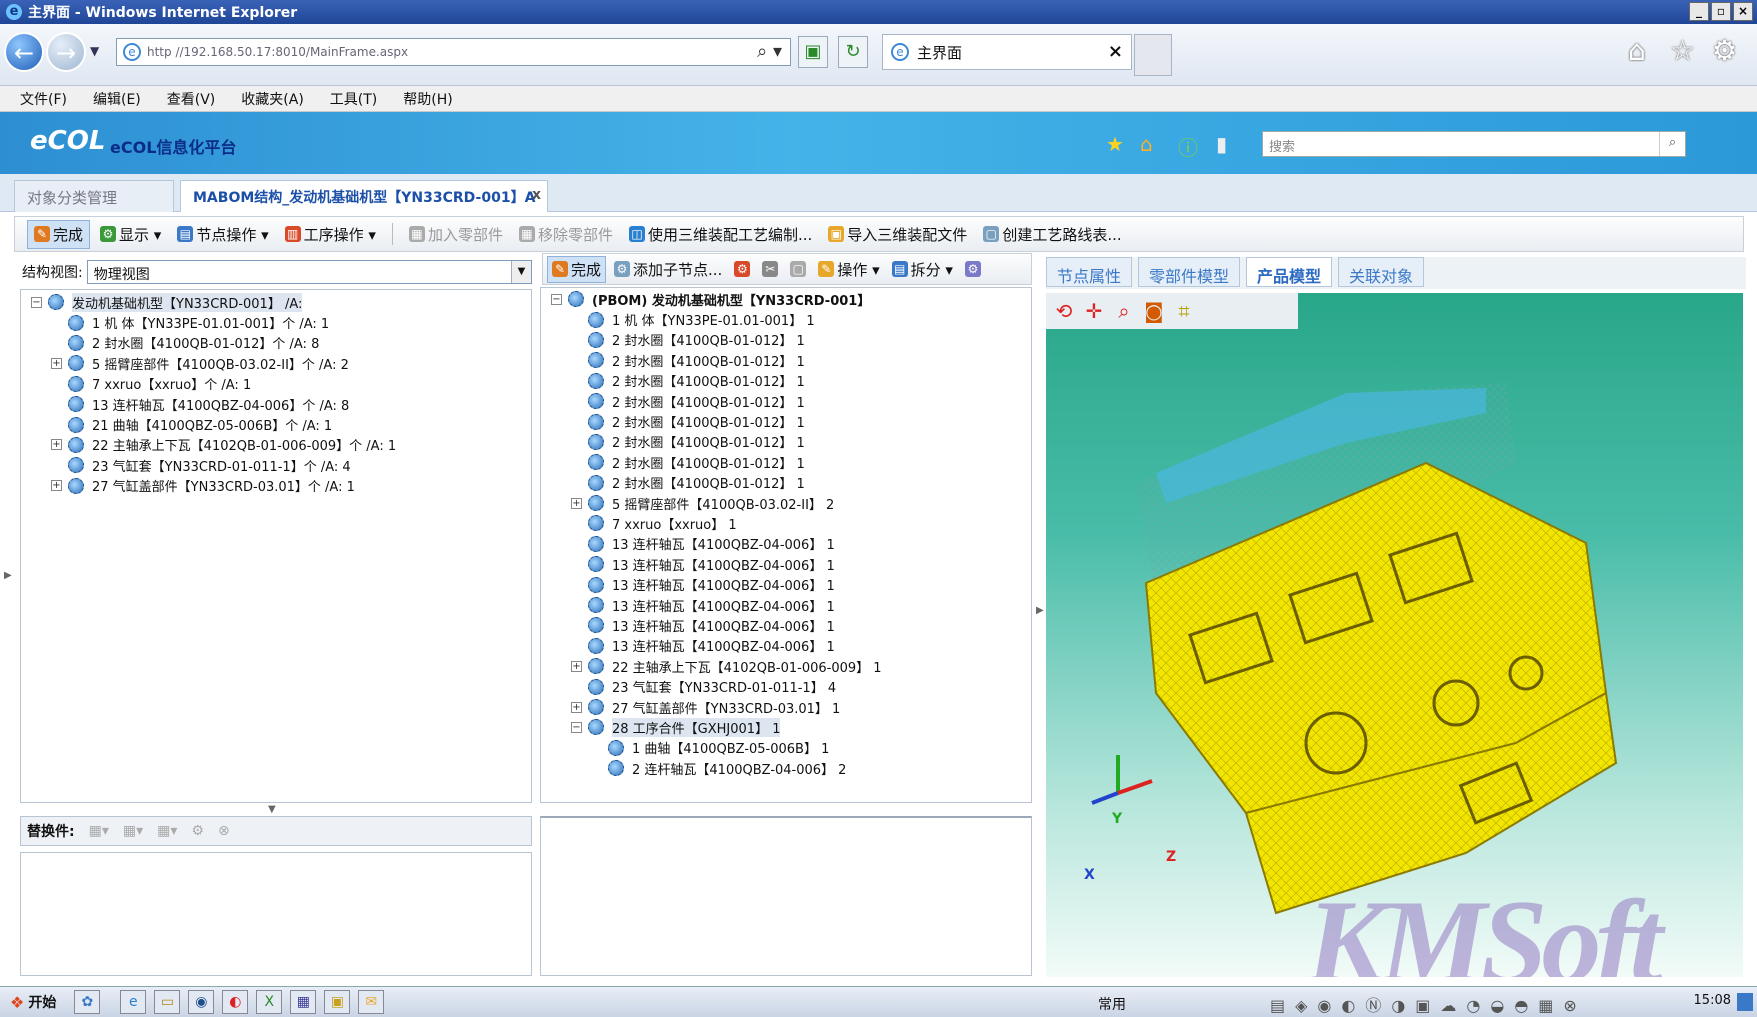 Image resolution: width=1757 pixels, height=1017 pixels. What do you see at coordinates (1189, 272) in the screenshot?
I see `tab-part-model: 零部件模型` at bounding box center [1189, 272].